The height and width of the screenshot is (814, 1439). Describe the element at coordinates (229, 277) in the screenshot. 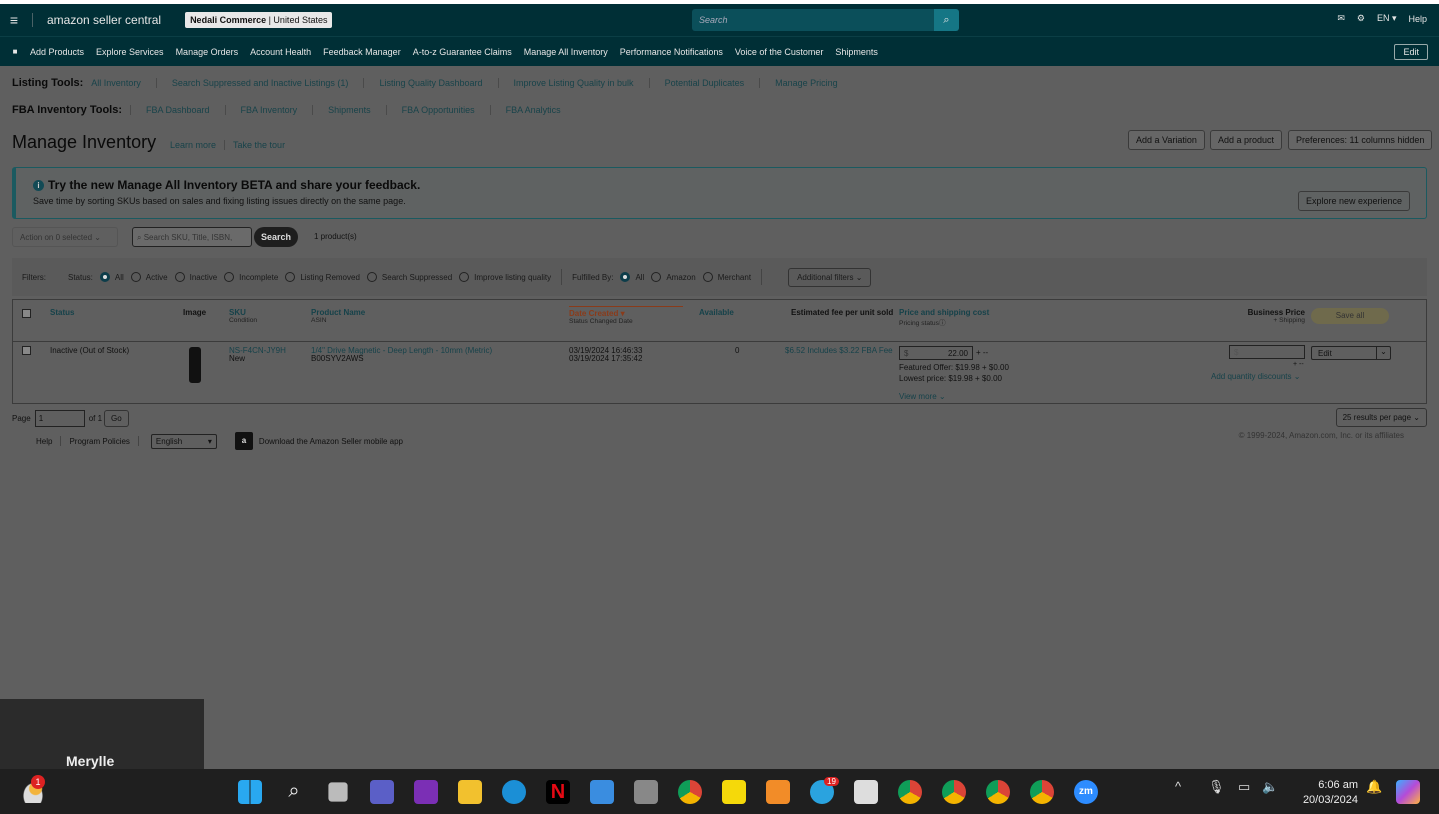

I see `status-incomplete-radio` at that location.